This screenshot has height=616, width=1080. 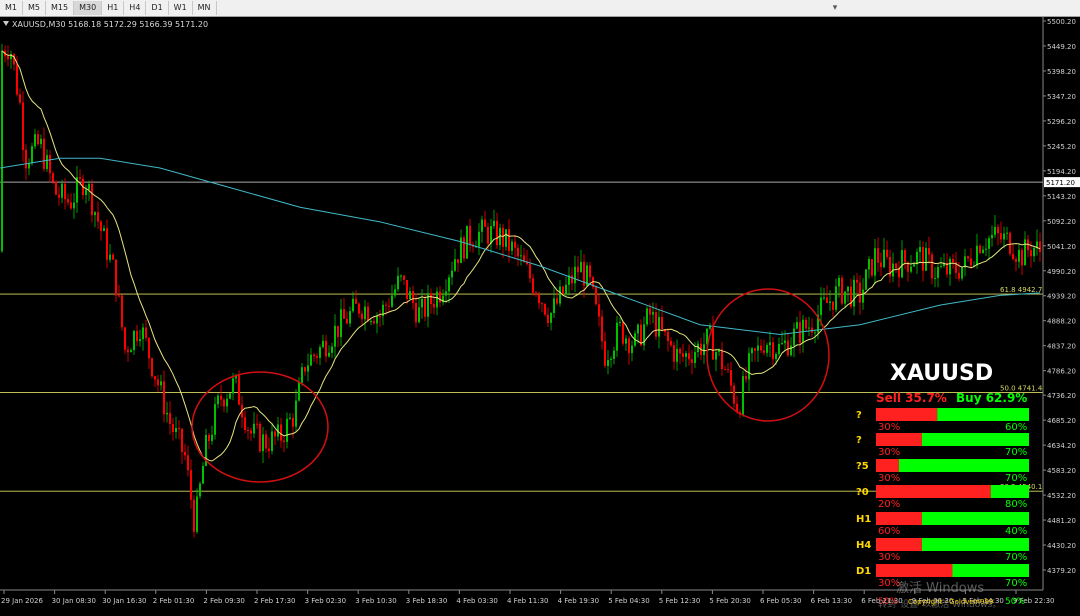 I want to click on time-tick-label: 5 Feb 04:30, so click(x=628, y=601).